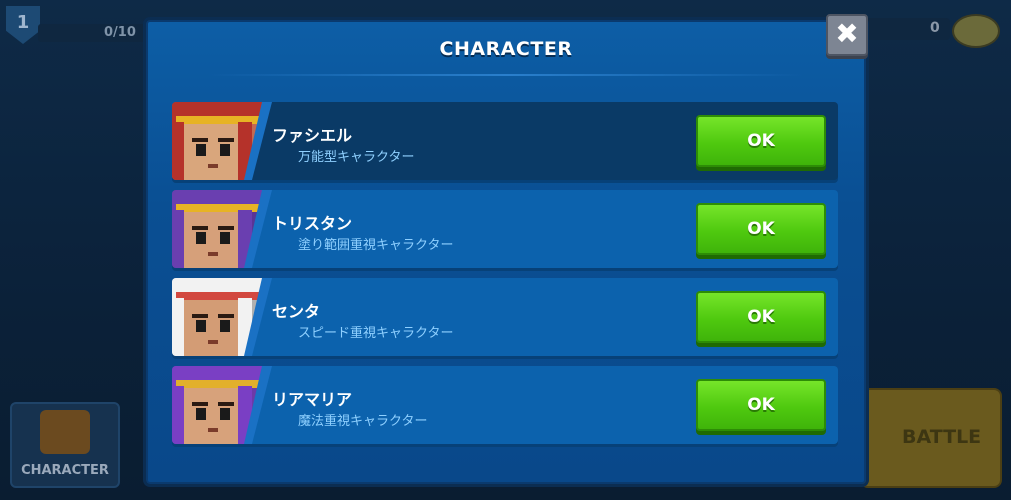 This screenshot has width=1011, height=500. I want to click on modal-title: CHARACTER, so click(506, 49).